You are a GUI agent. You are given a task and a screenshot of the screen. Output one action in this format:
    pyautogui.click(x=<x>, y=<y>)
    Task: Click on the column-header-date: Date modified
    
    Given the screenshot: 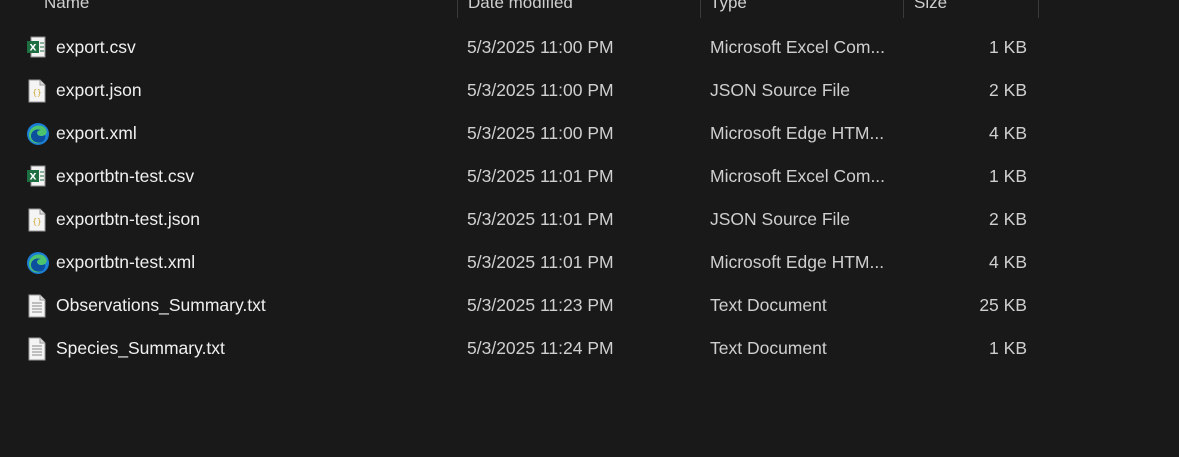 What is the action you would take?
    pyautogui.click(x=520, y=9)
    